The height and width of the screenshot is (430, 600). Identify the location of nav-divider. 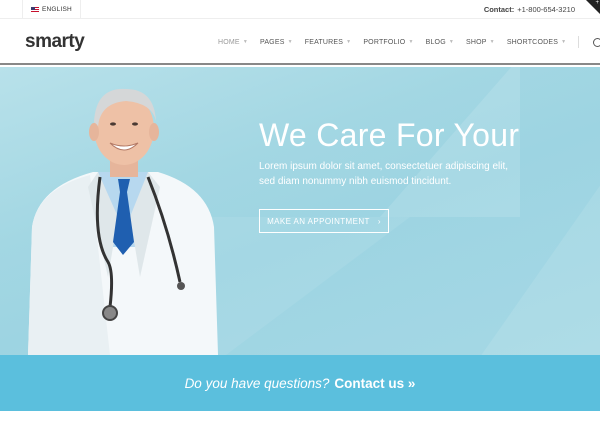
(579, 42).